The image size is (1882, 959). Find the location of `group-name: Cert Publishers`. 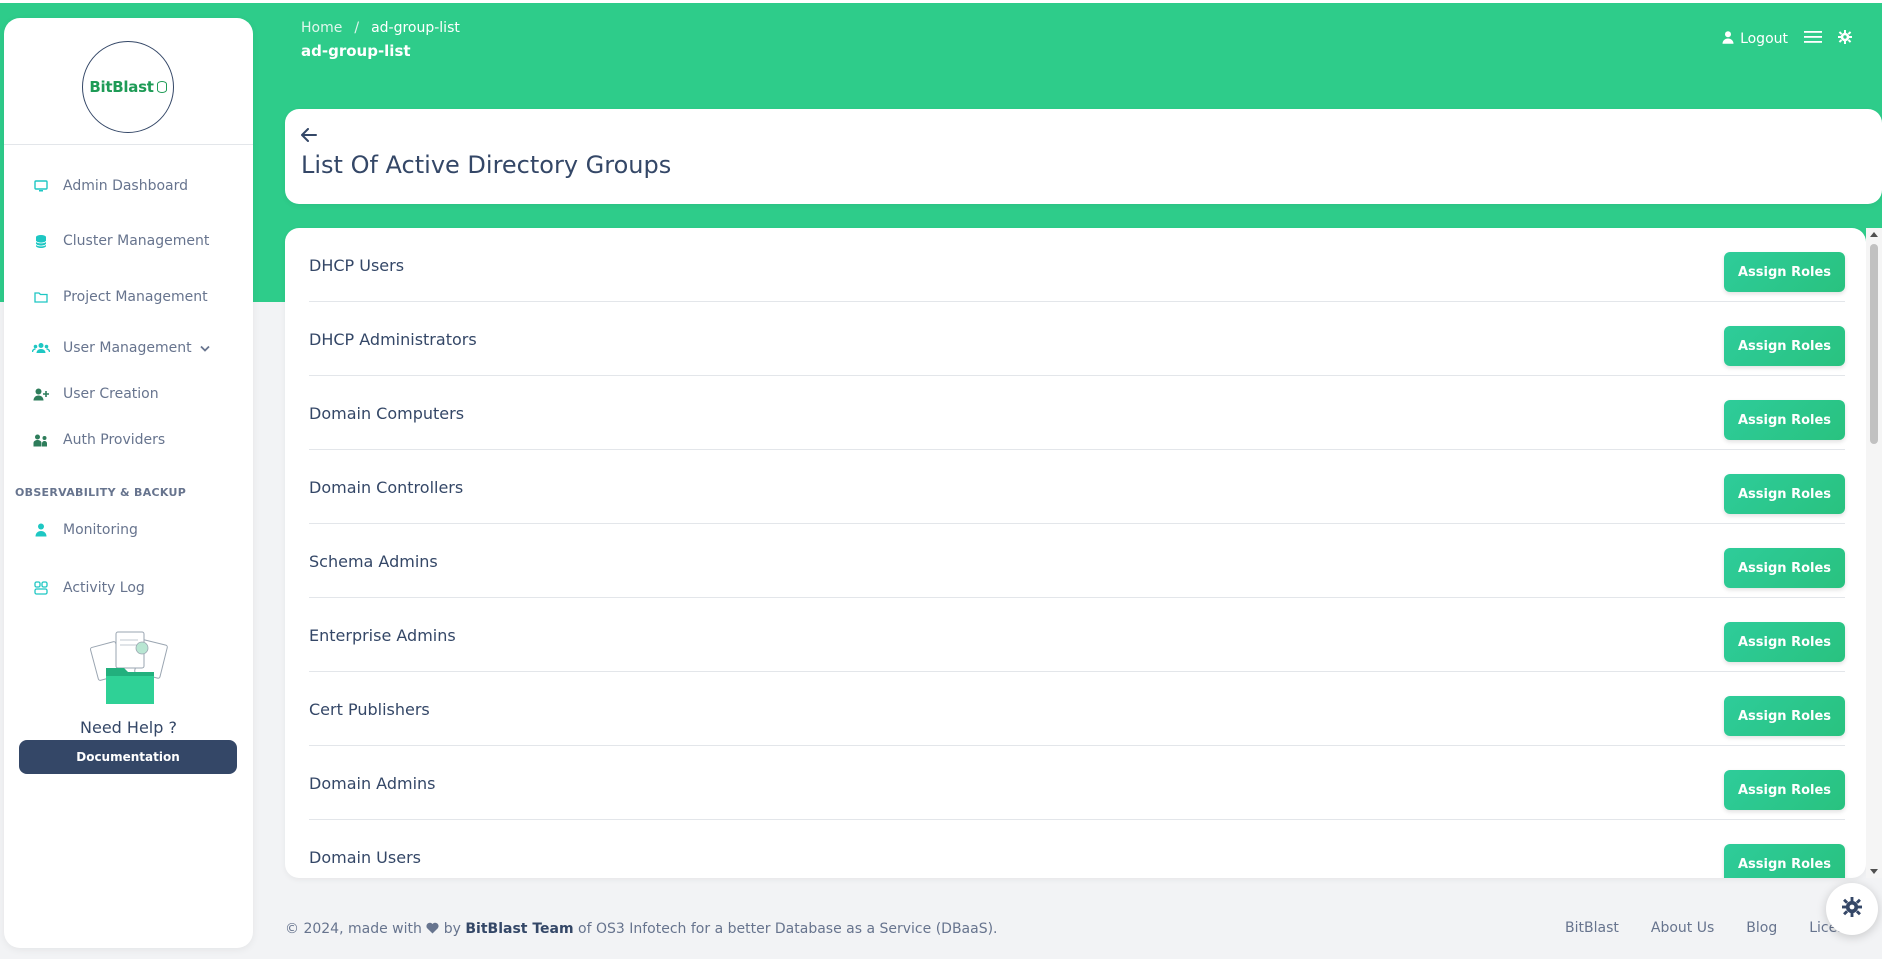

group-name: Cert Publishers is located at coordinates (369, 709).